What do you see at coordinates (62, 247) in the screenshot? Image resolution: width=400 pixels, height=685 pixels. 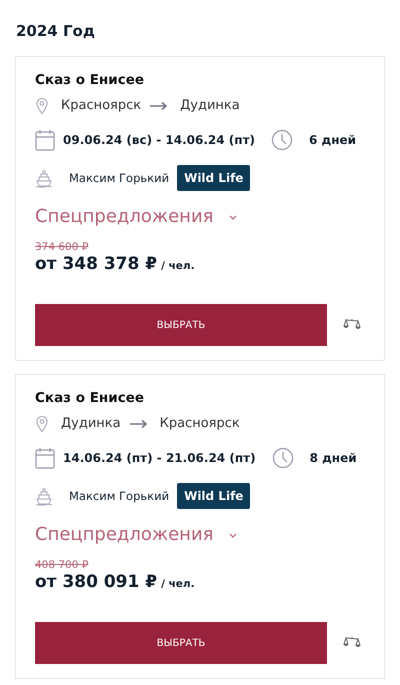 I see `old-price: 374 600 ₽` at bounding box center [62, 247].